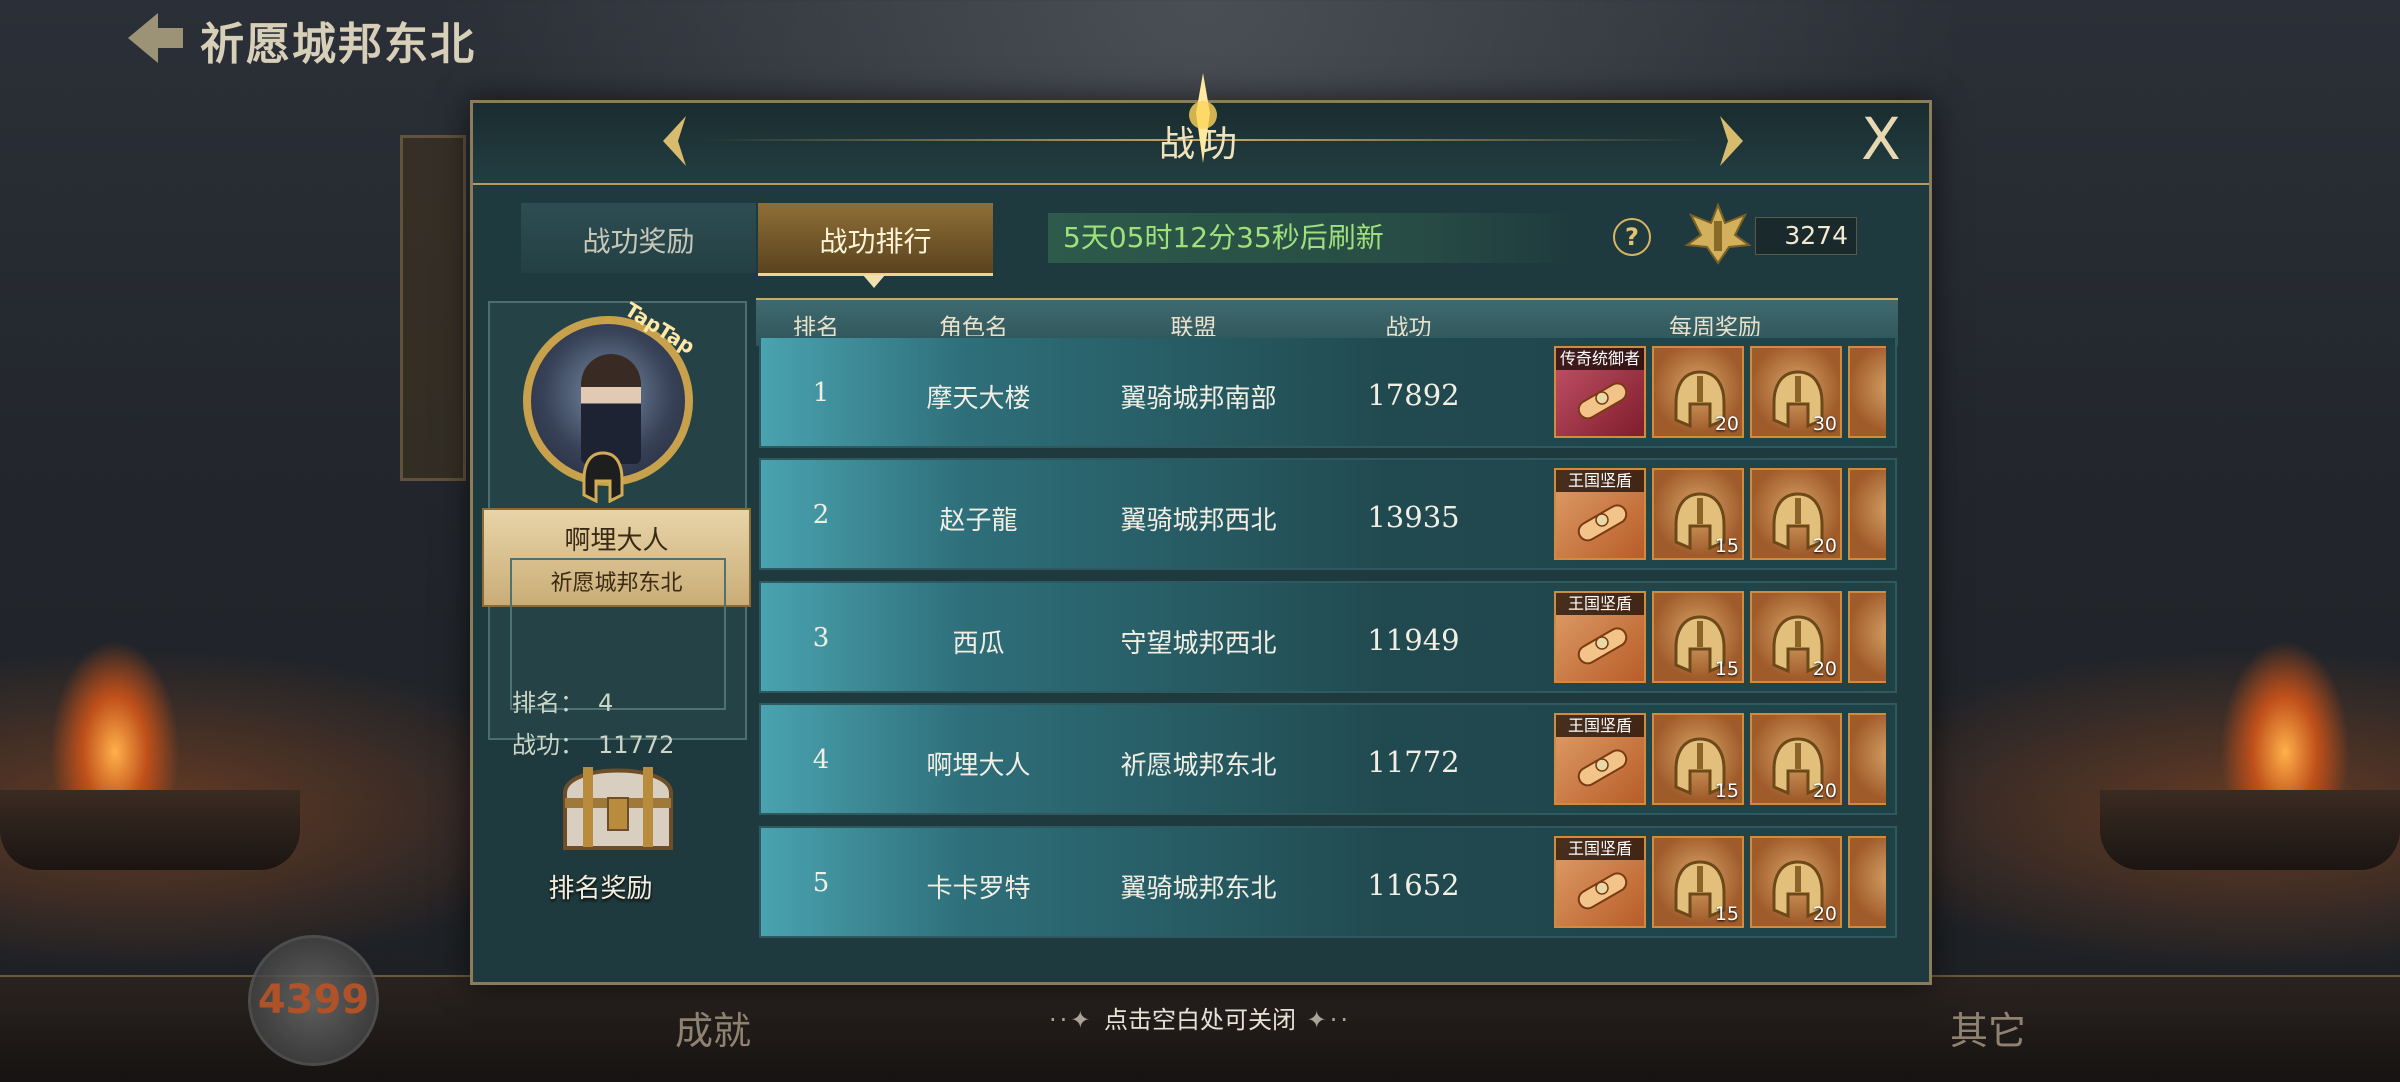 This screenshot has height=1082, width=2400. What do you see at coordinates (1413, 395) in the screenshot?
I see `merit-cell: 17892` at bounding box center [1413, 395].